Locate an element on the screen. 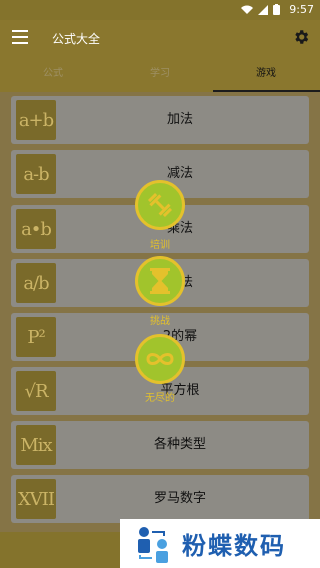  tile-icon: a/b is located at coordinates (36, 283).